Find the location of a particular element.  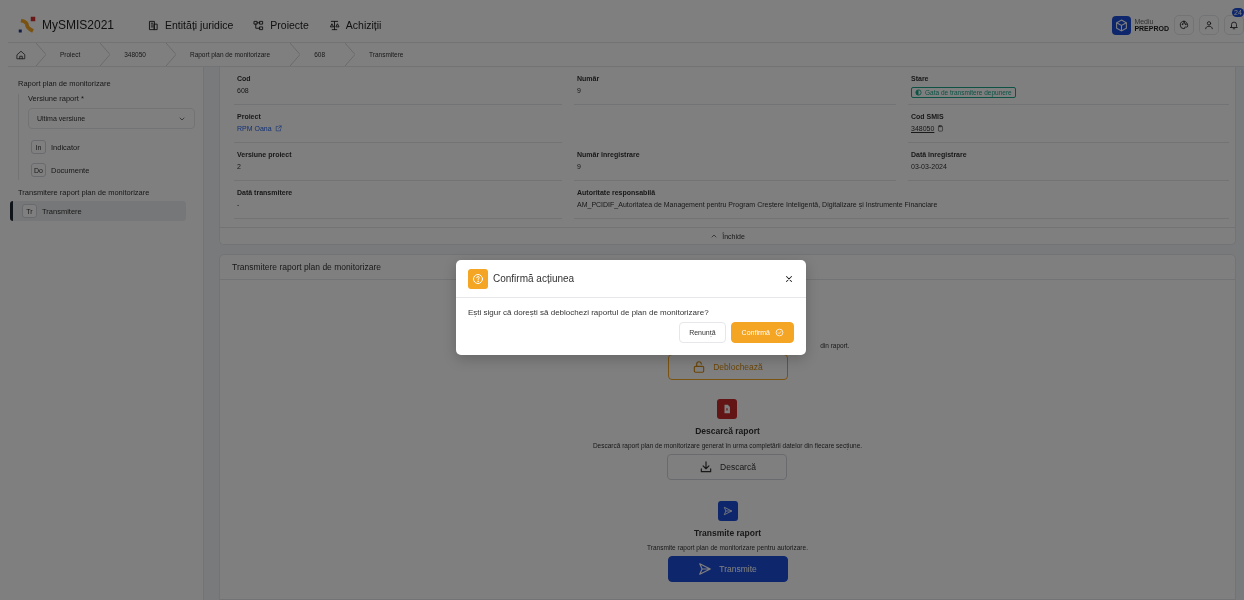

modal-message: Ești sigur că dorești să deblochezi raportul de plan de monitorizare? is located at coordinates (589, 312).